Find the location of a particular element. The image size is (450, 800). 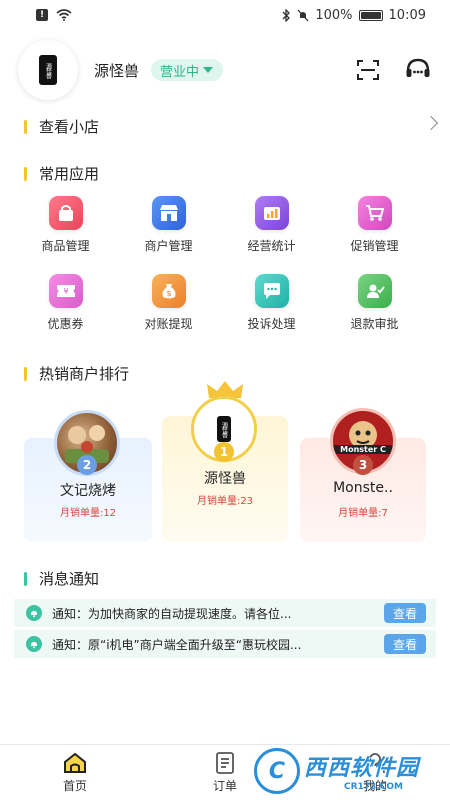

app-complaint-handling: 投诉处理 is located at coordinates (271, 303).